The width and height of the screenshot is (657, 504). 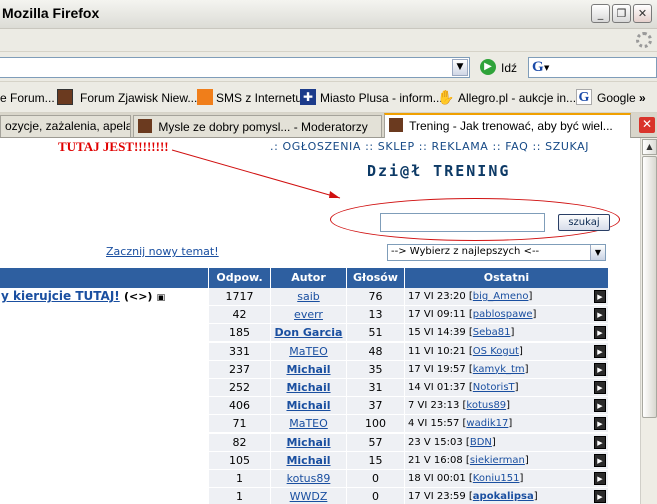 What do you see at coordinates (60, 296) in the screenshot?
I see `topic-title: y kierujcie TUTAJ!` at bounding box center [60, 296].